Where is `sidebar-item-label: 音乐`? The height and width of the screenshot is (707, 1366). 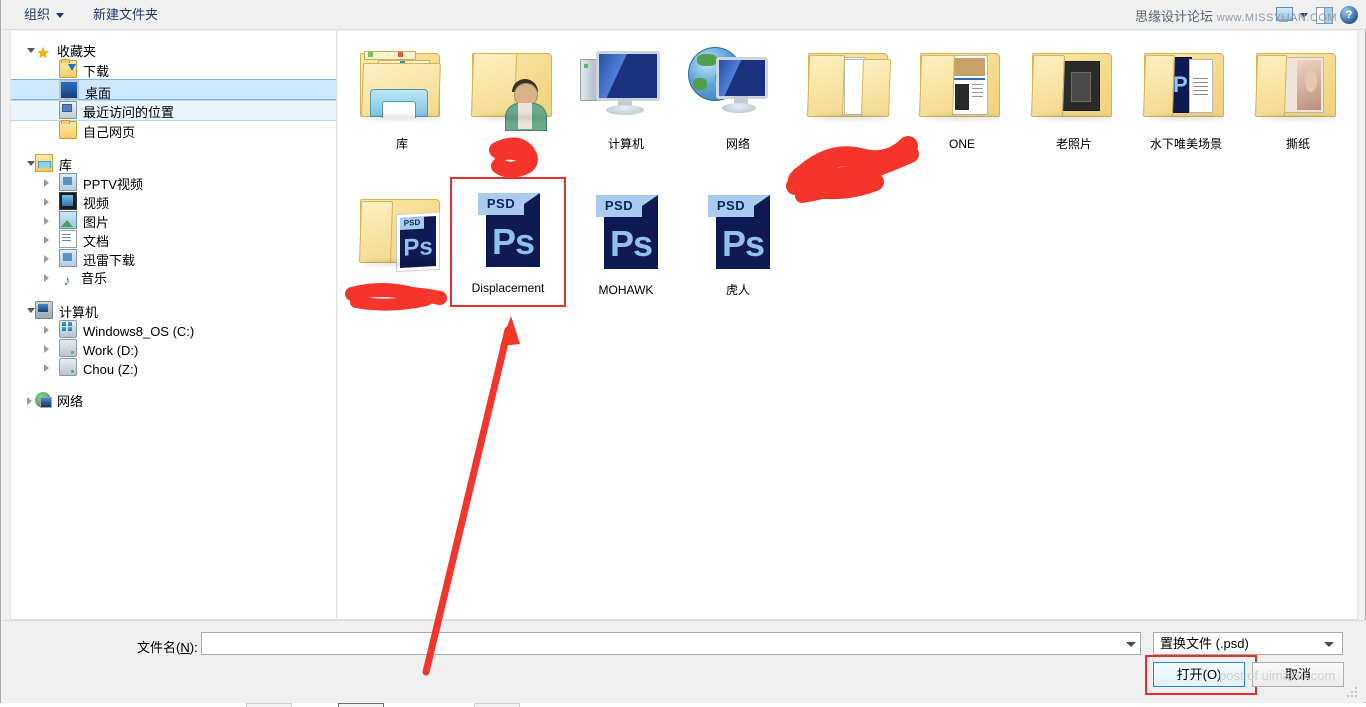
sidebar-item-label: 音乐 is located at coordinates (94, 279).